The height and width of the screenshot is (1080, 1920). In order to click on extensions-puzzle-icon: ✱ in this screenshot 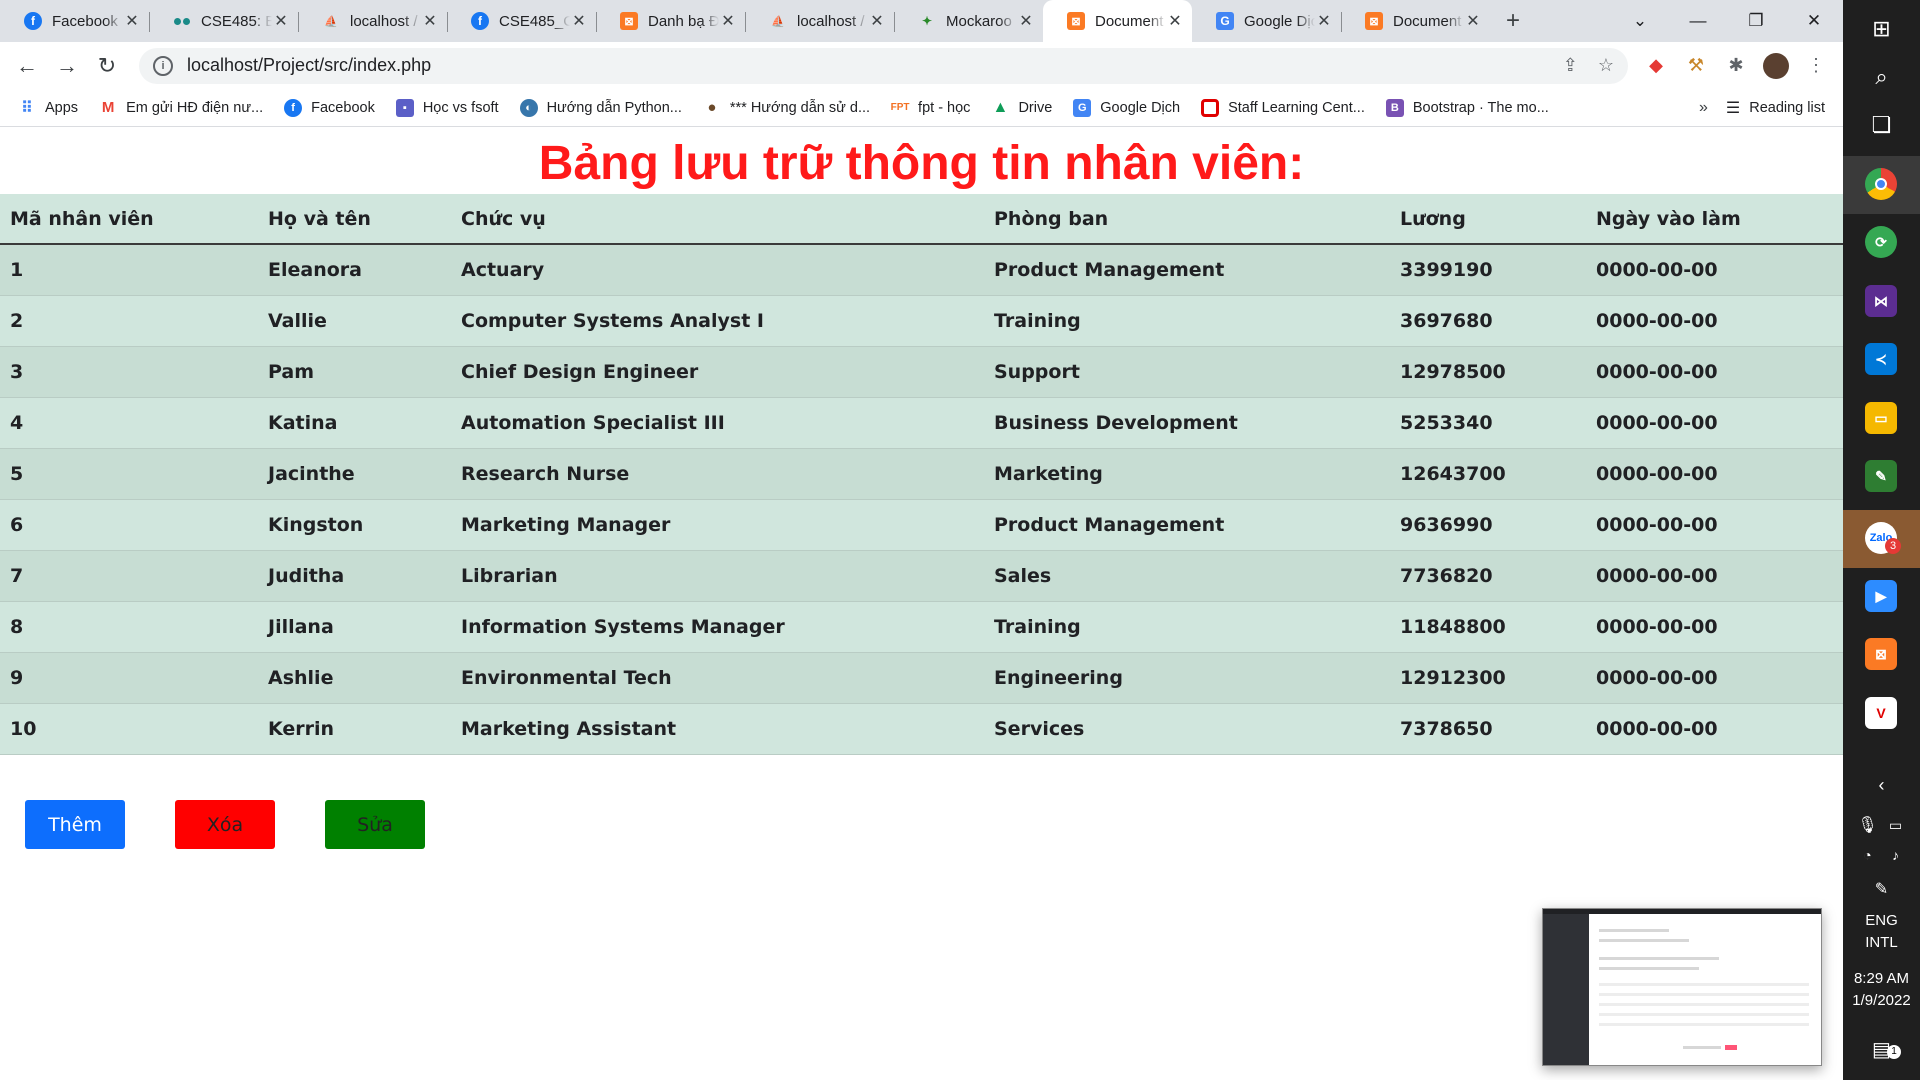, I will do `click(1736, 66)`.